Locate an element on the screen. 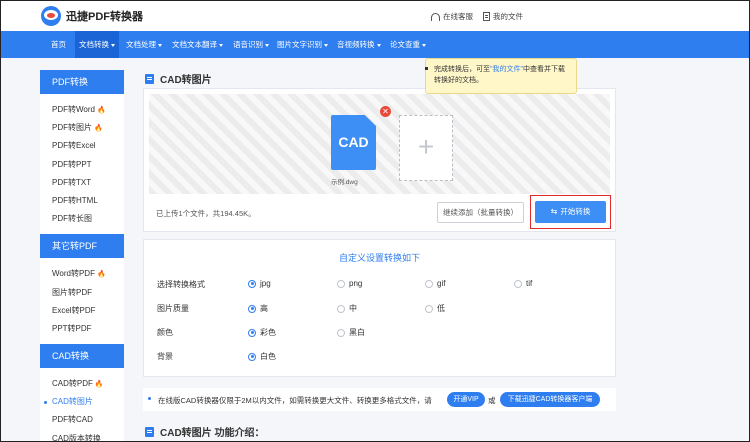  online-service-link: 在线客服 is located at coordinates (452, 16).